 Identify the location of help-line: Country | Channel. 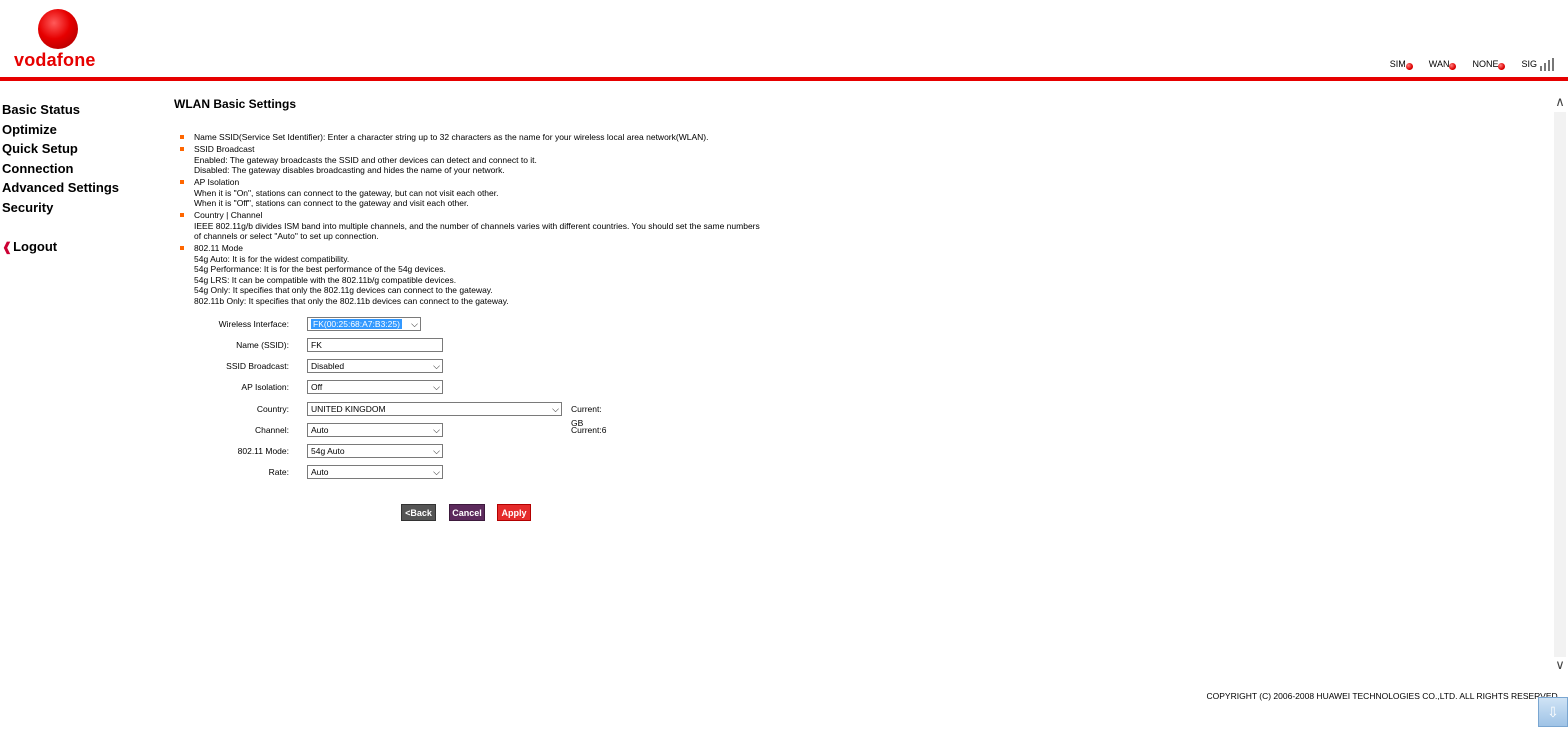
(228, 215).